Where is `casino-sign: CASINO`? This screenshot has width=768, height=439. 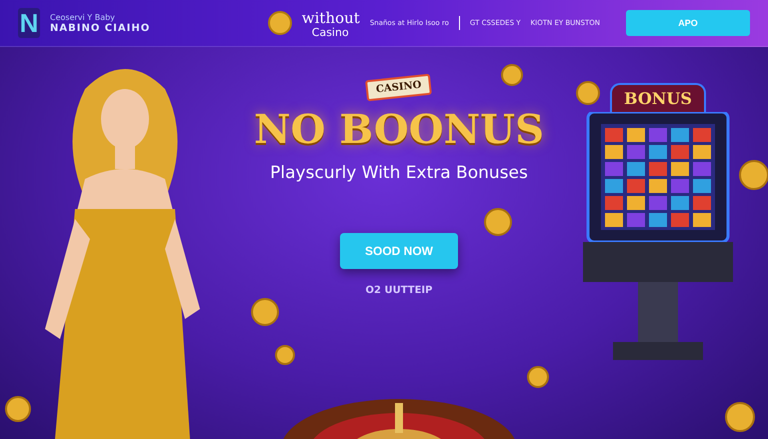
casino-sign: CASINO is located at coordinates (399, 88).